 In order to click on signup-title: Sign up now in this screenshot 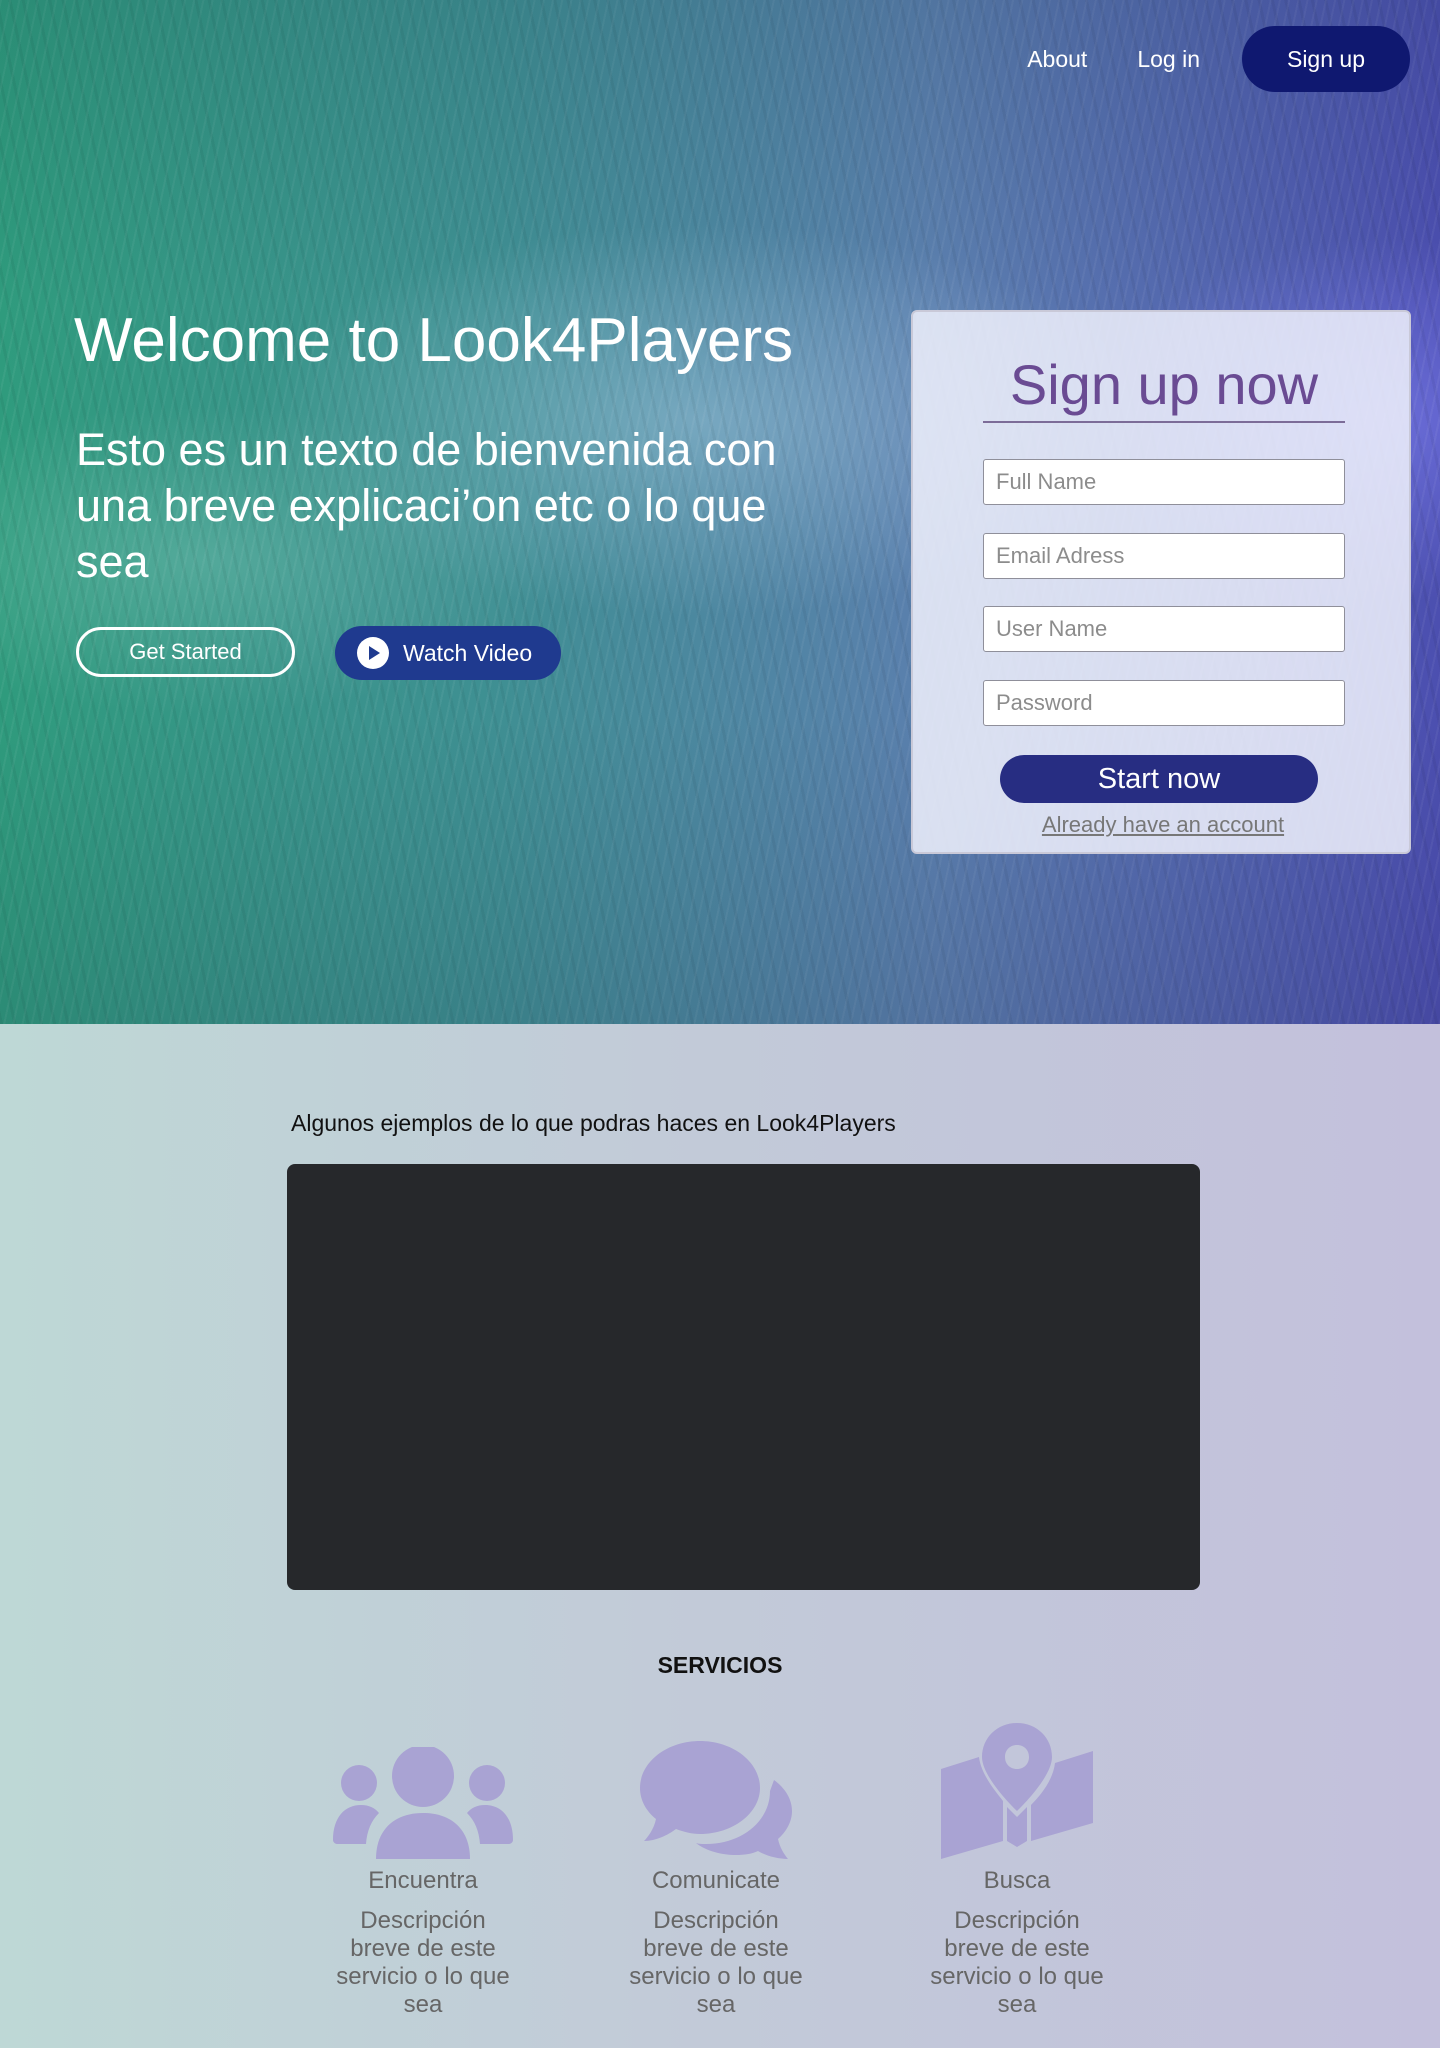, I will do `click(1164, 387)`.